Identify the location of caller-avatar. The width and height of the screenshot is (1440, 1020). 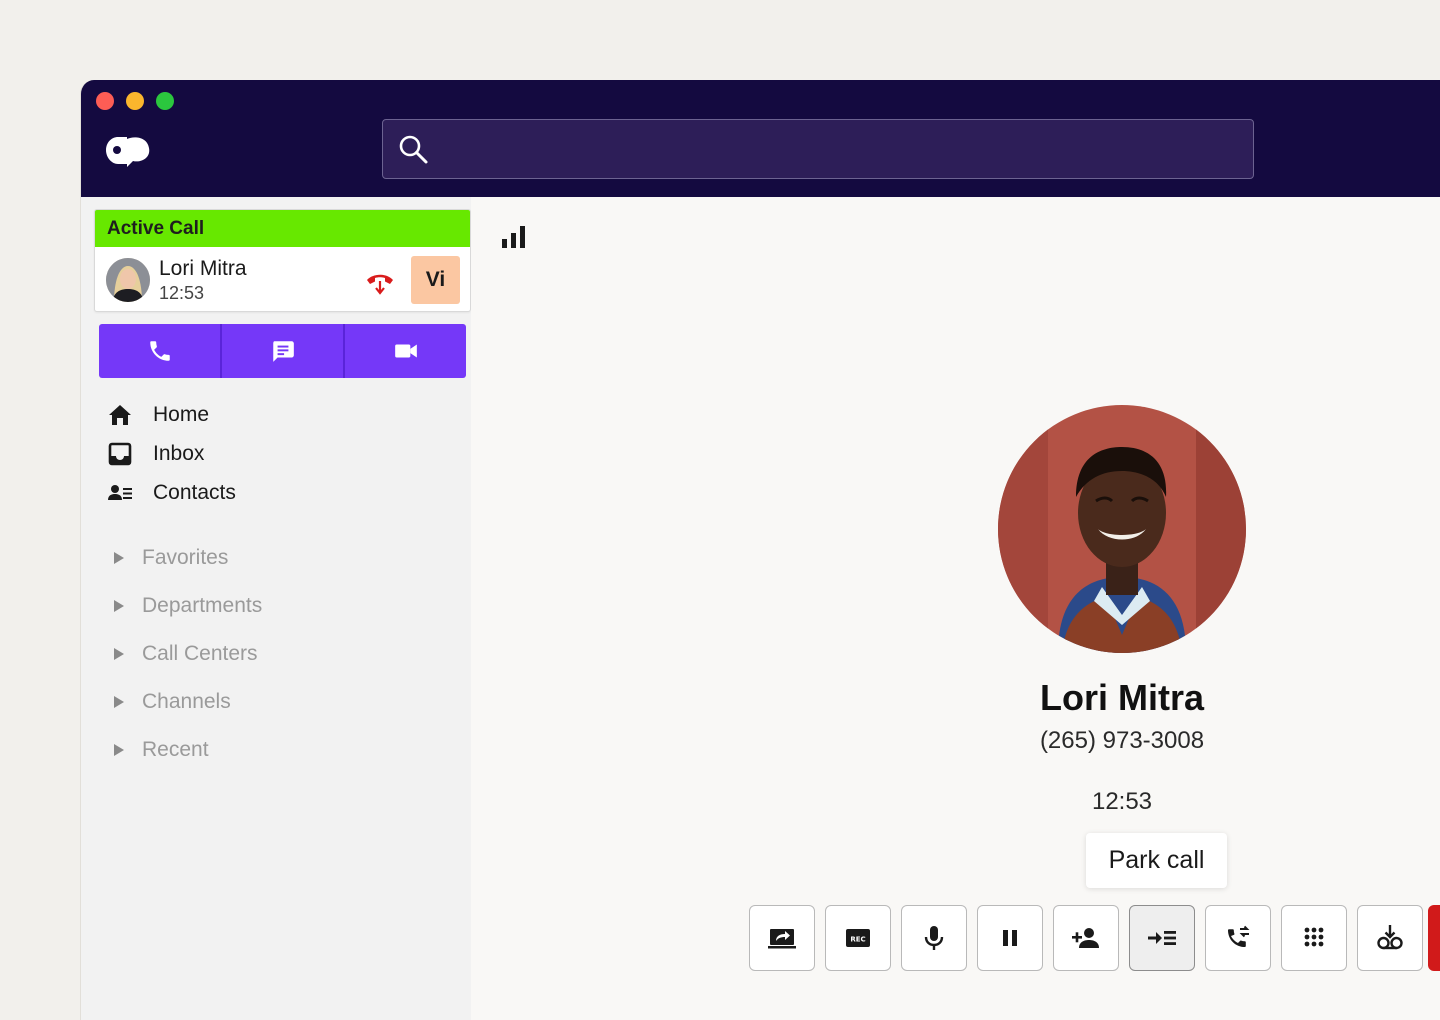
(128, 280).